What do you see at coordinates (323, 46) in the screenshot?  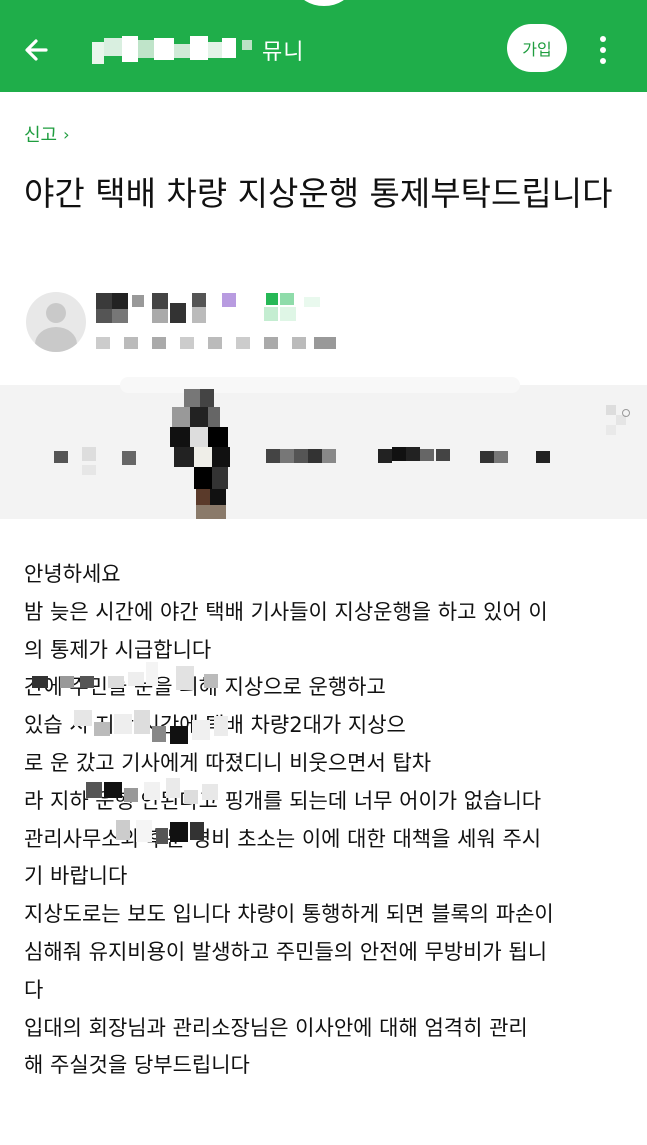 I see `top-app-bar: 뮤니 가입` at bounding box center [323, 46].